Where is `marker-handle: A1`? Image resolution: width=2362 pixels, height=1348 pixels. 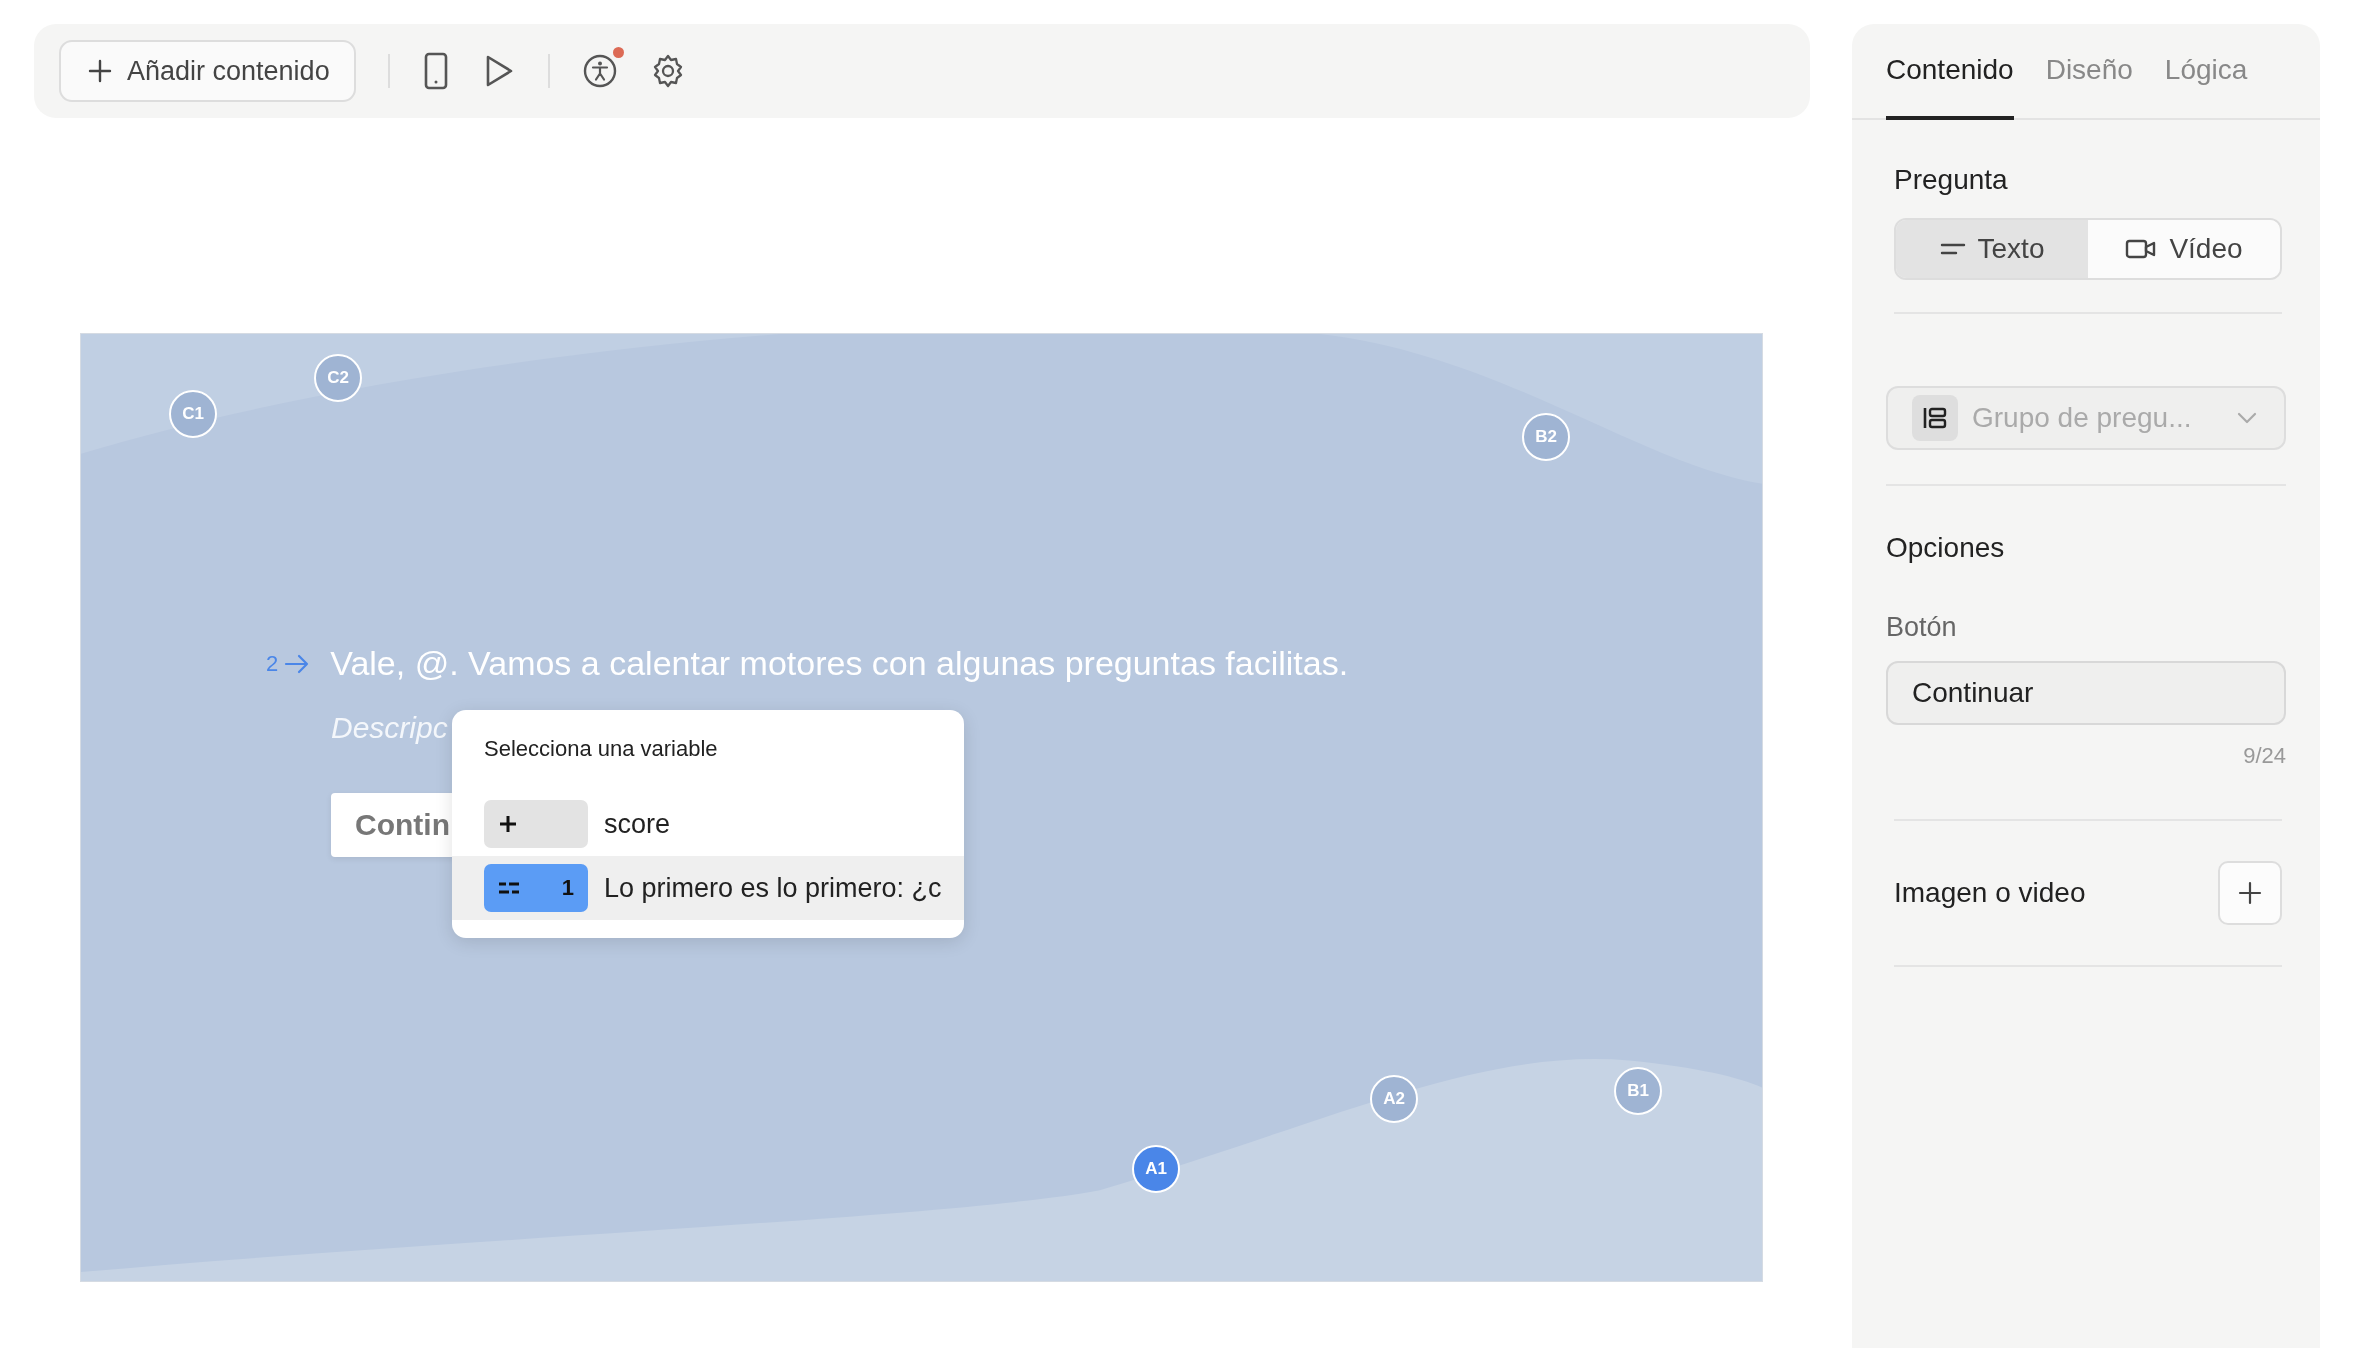
marker-handle: A1 is located at coordinates (1156, 1169).